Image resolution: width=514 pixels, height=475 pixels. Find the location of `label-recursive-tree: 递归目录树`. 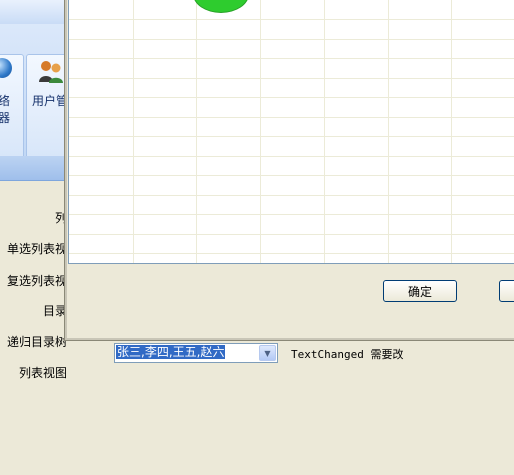

label-recursive-tree: 递归目录树 is located at coordinates (36, 342).